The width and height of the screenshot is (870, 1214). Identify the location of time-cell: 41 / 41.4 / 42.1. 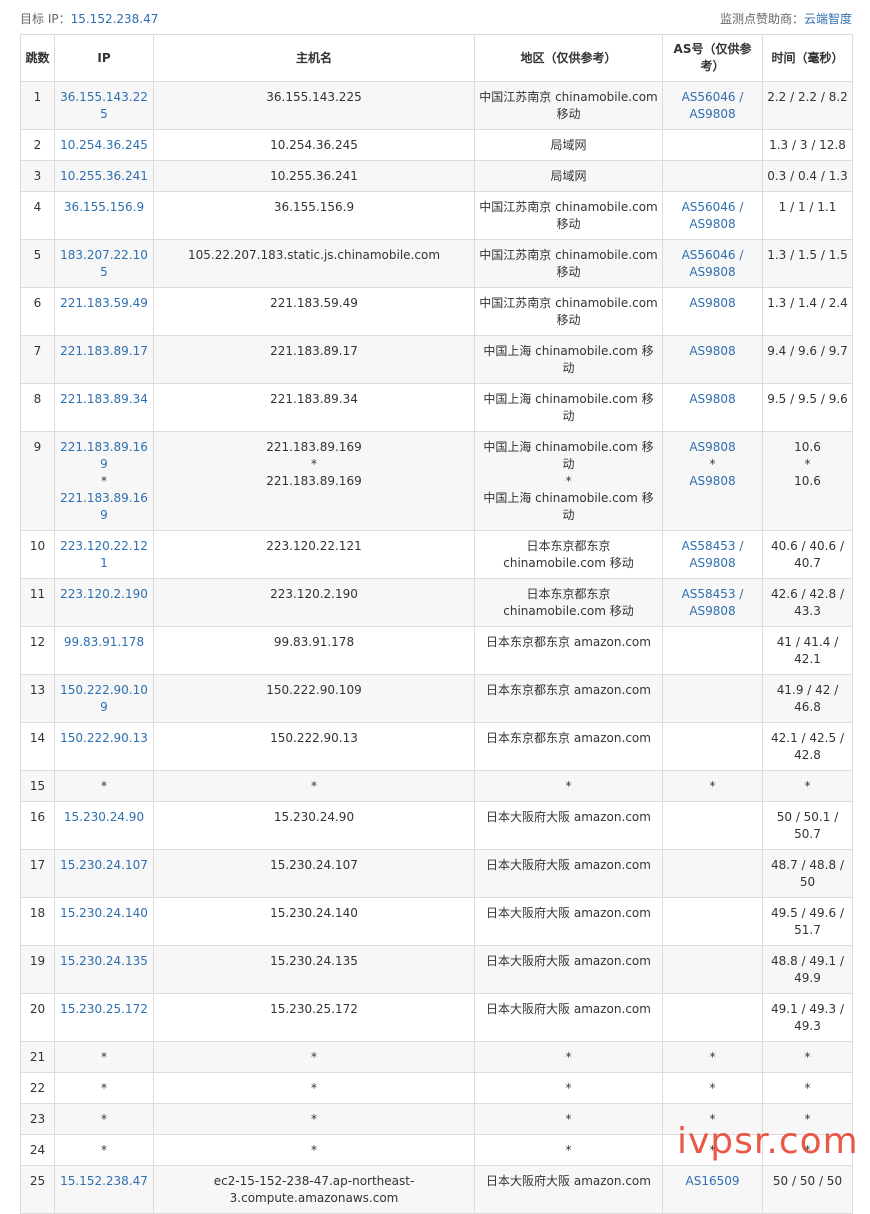
(807, 650).